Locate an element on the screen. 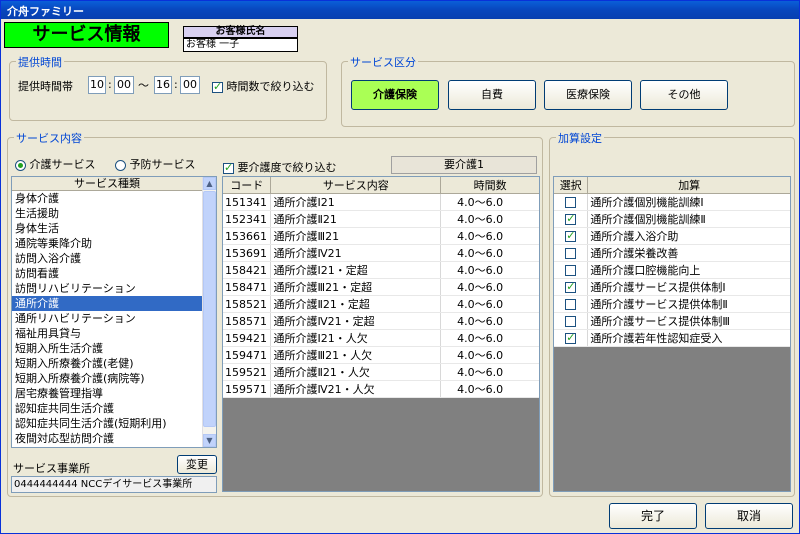 This screenshot has height=534, width=800. service-type-item: 身体生活 is located at coordinates (107, 228).